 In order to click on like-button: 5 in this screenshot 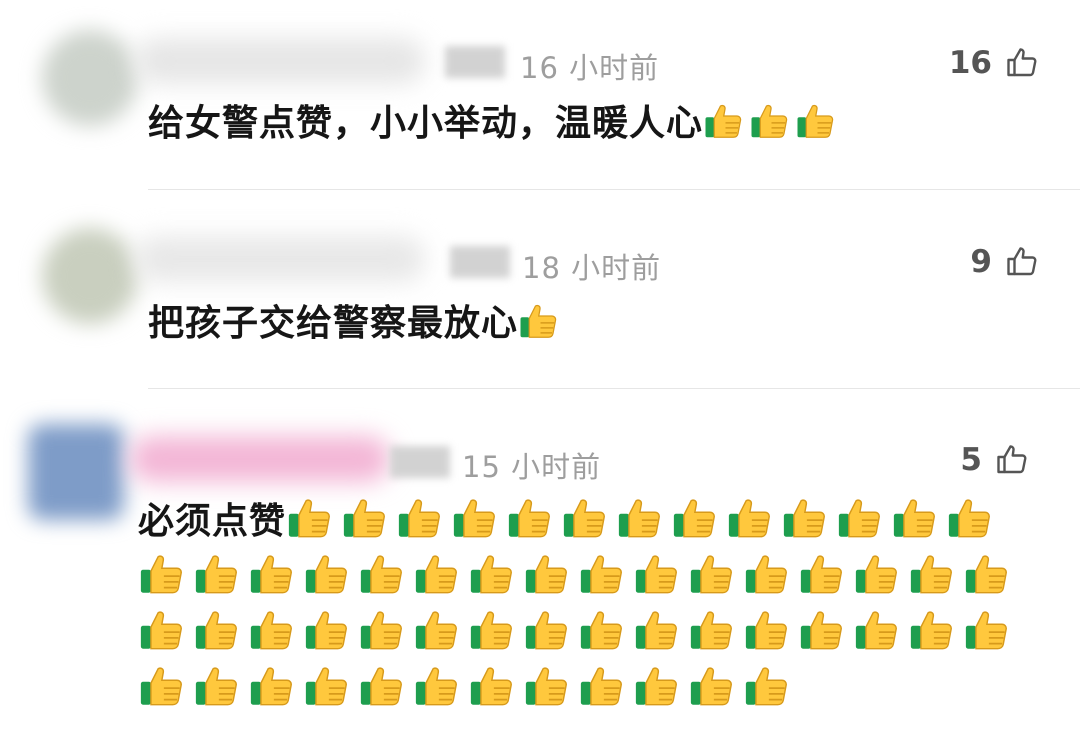, I will do `click(950, 460)`.